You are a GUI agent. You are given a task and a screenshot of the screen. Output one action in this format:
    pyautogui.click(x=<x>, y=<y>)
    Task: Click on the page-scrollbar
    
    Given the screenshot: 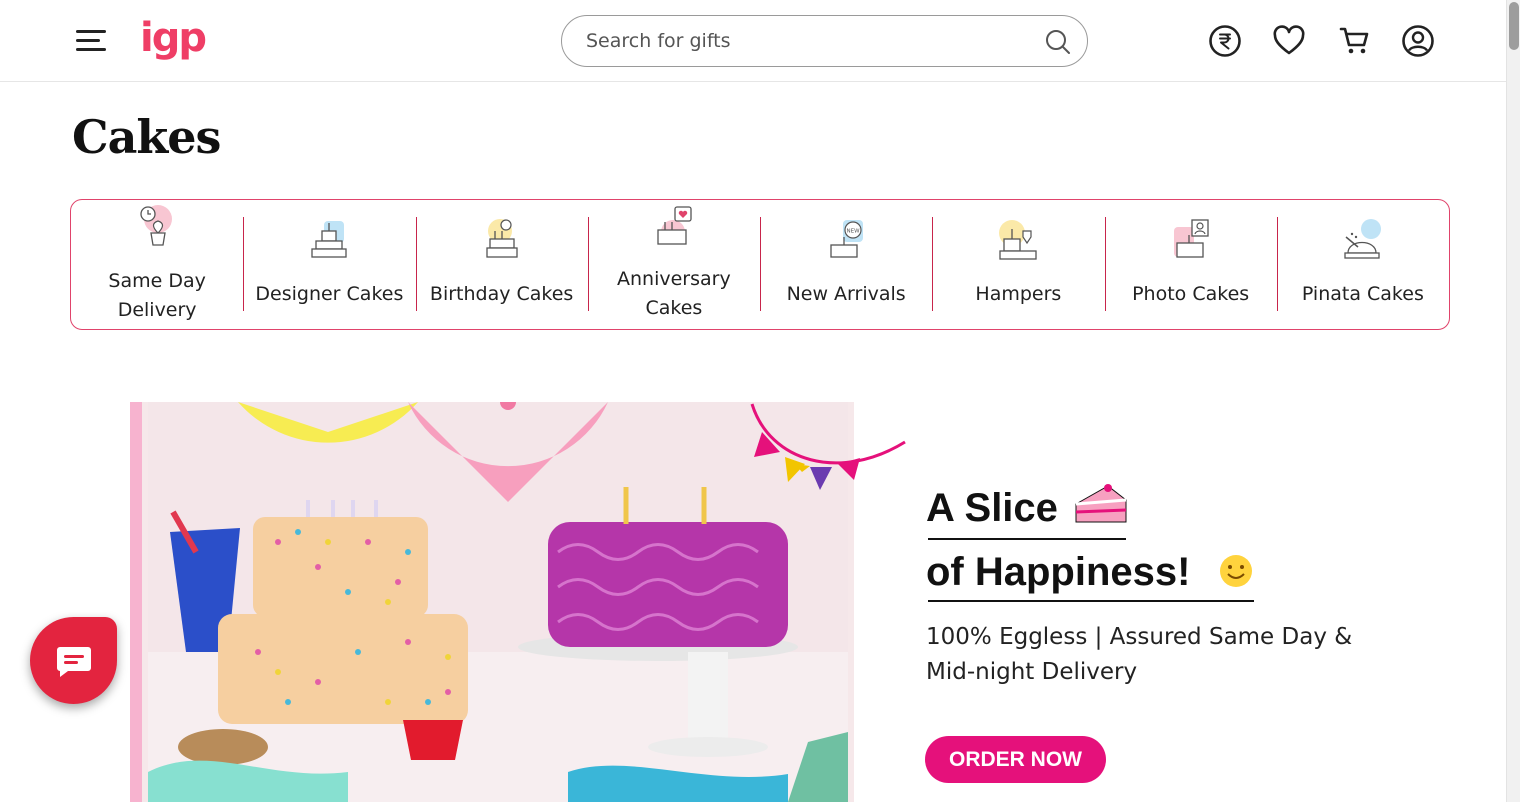 What is the action you would take?
    pyautogui.click(x=1513, y=401)
    